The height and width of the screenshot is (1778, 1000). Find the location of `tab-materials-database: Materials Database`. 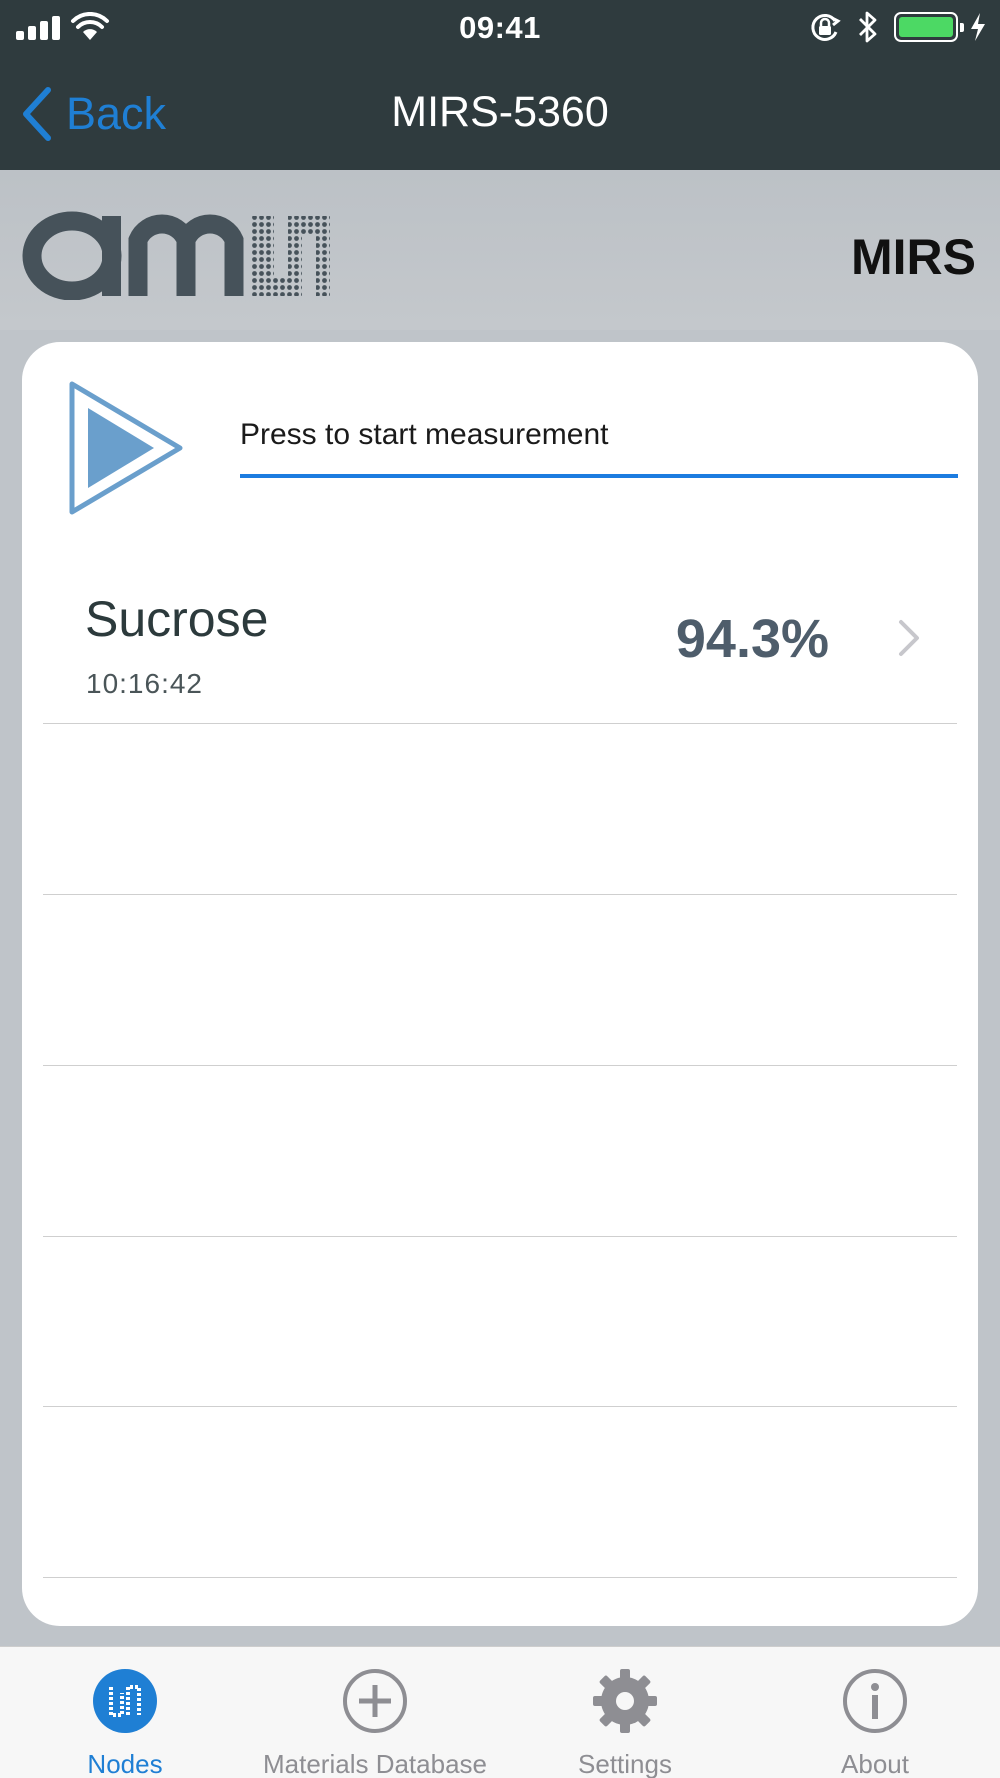

tab-materials-database: Materials Database is located at coordinates (375, 1712).